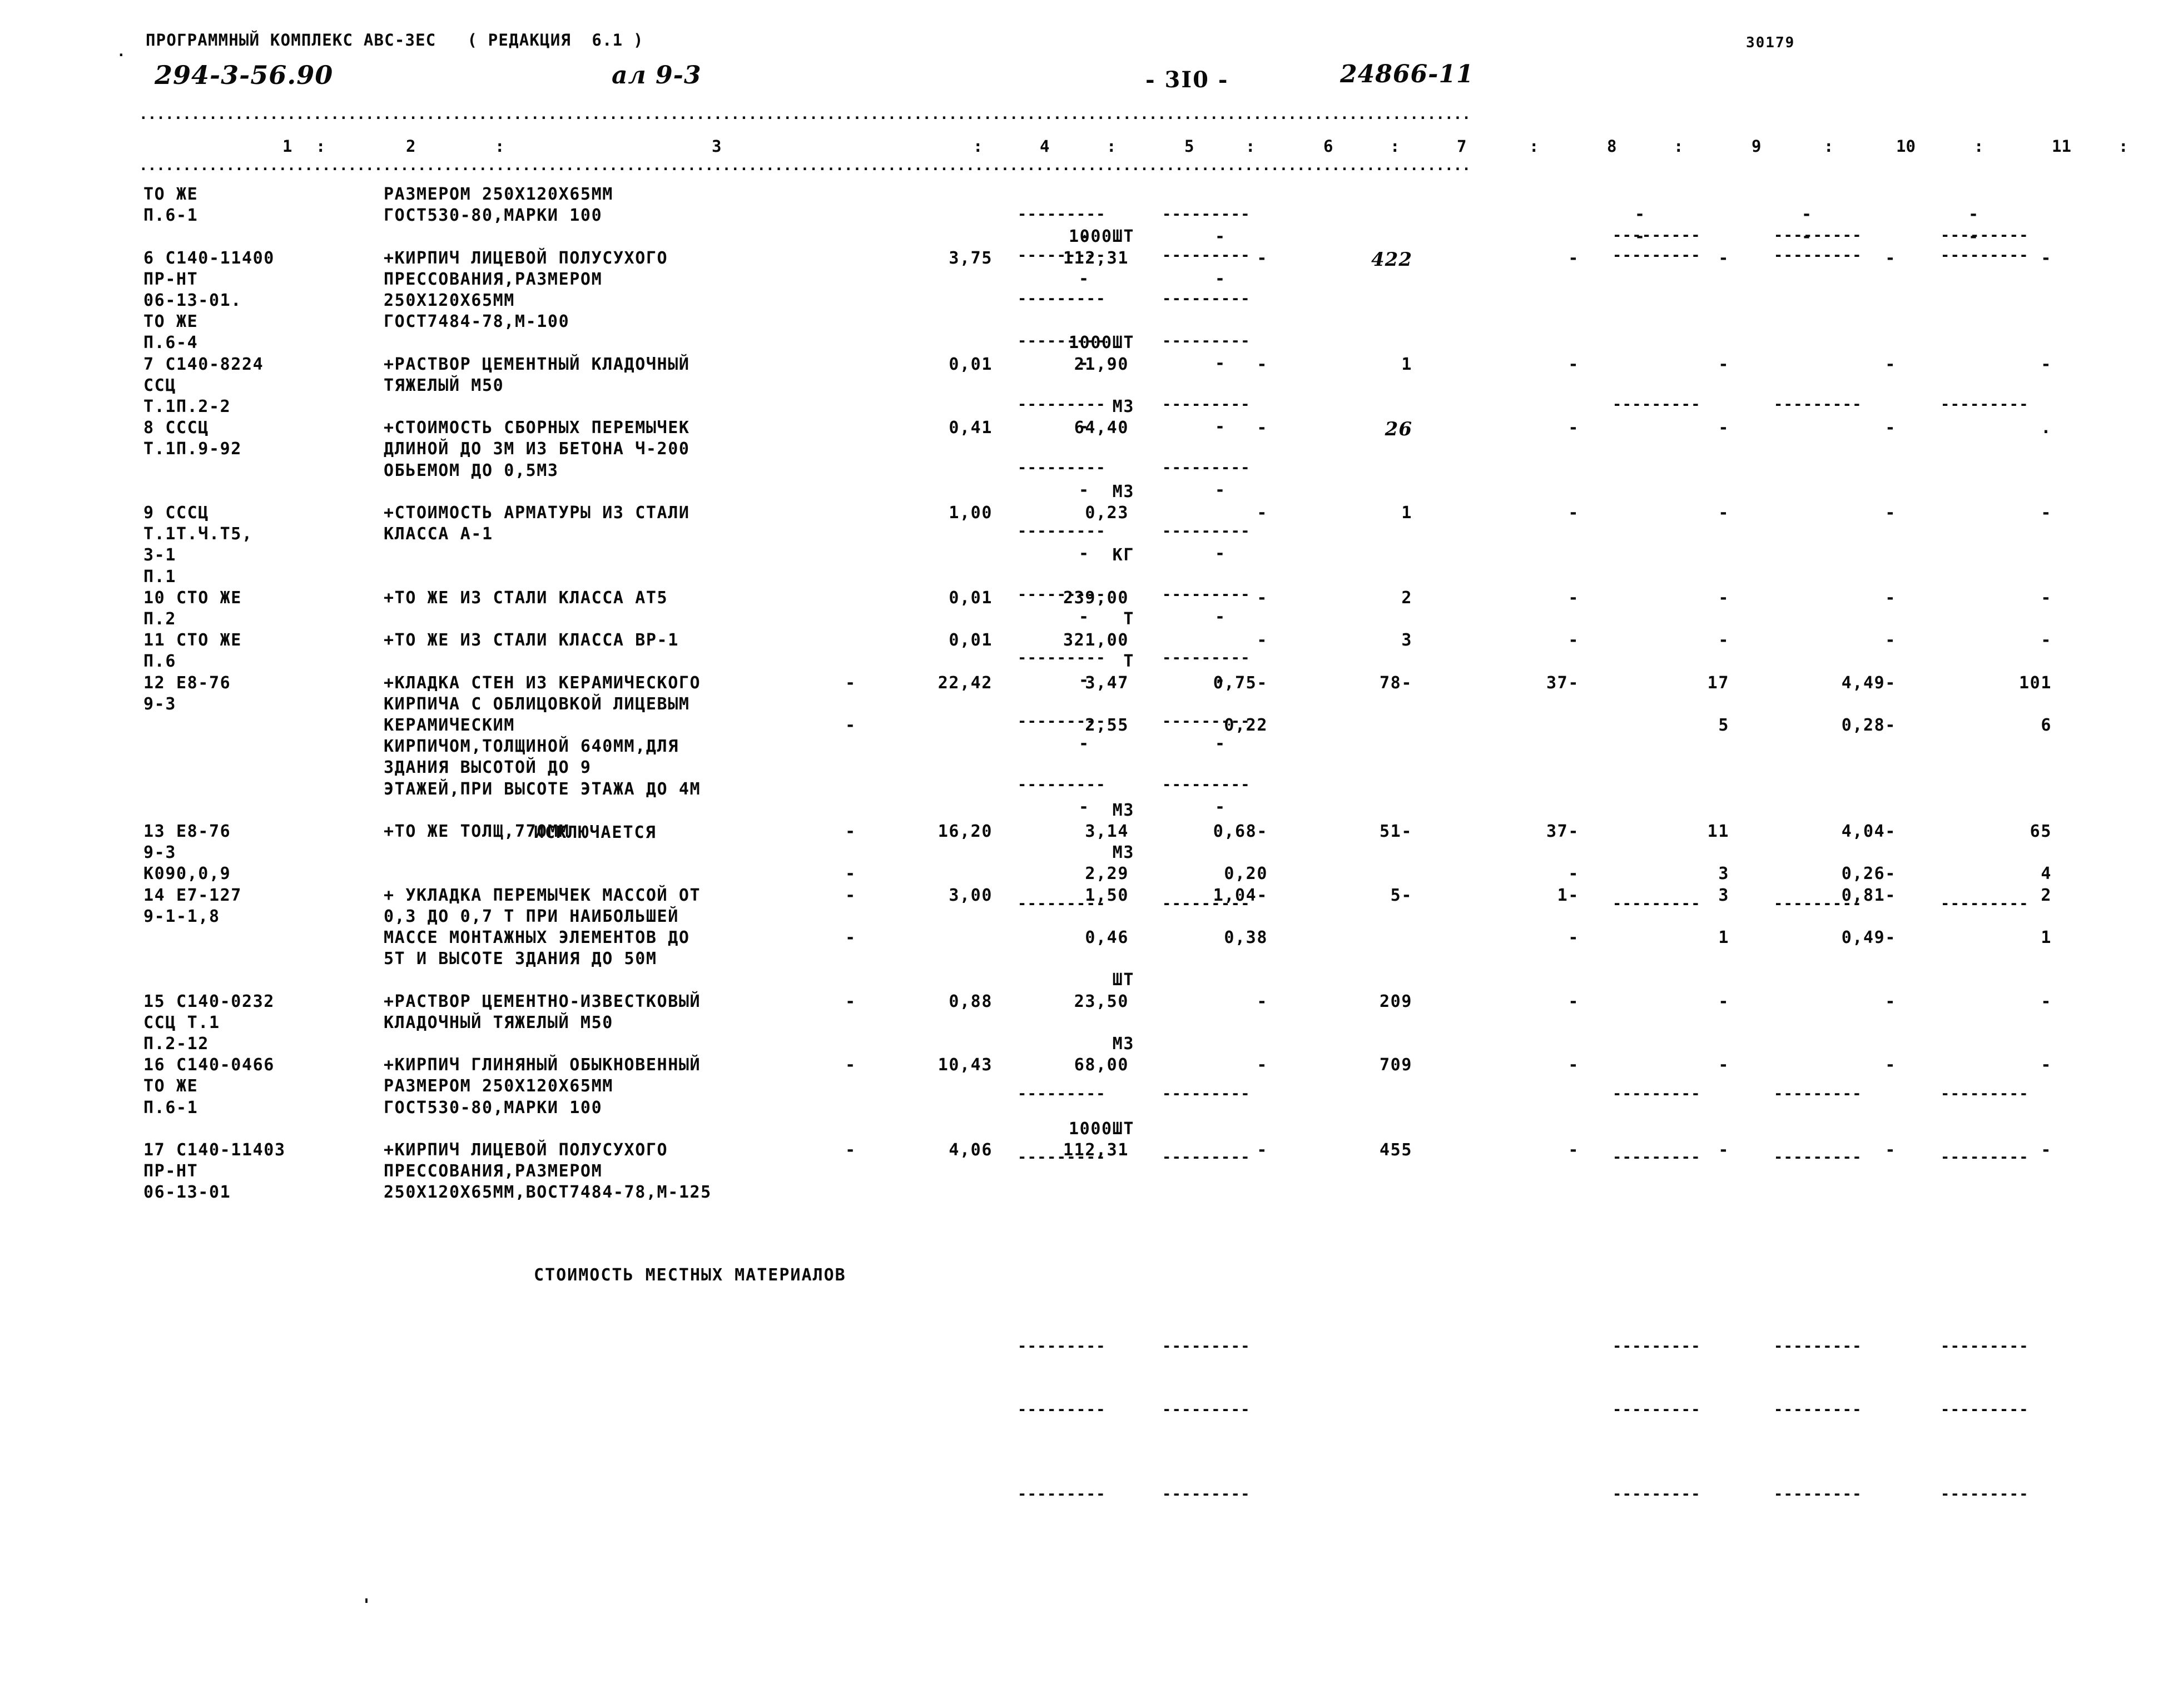  I want to click on row-value-c6: 0,38, so click(1246, 938).